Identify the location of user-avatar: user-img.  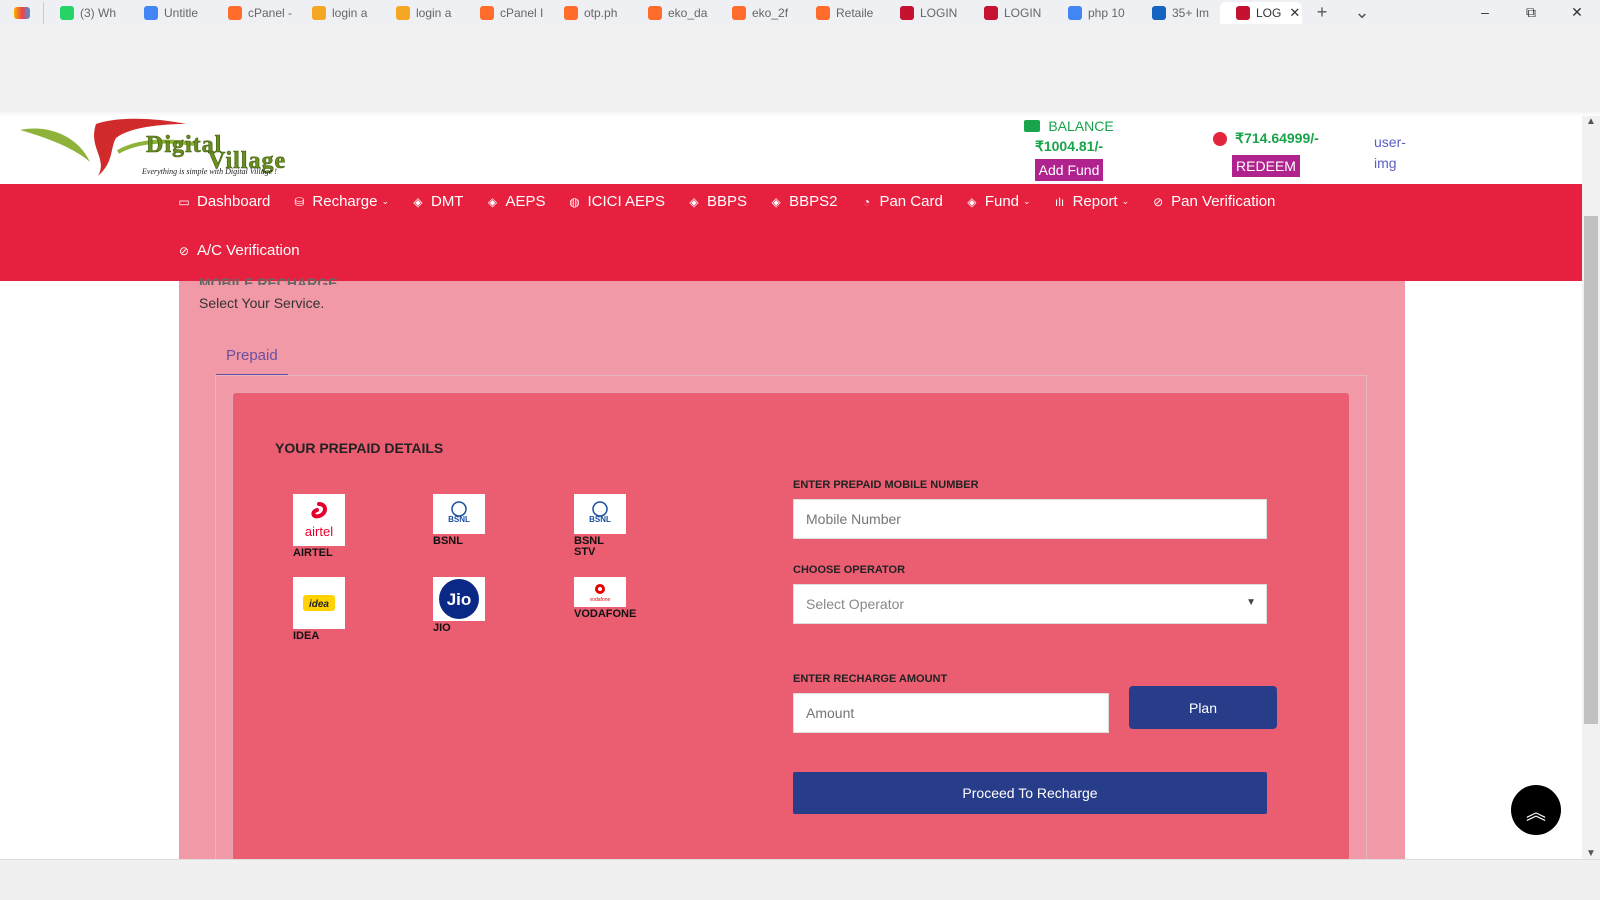
(1394, 153).